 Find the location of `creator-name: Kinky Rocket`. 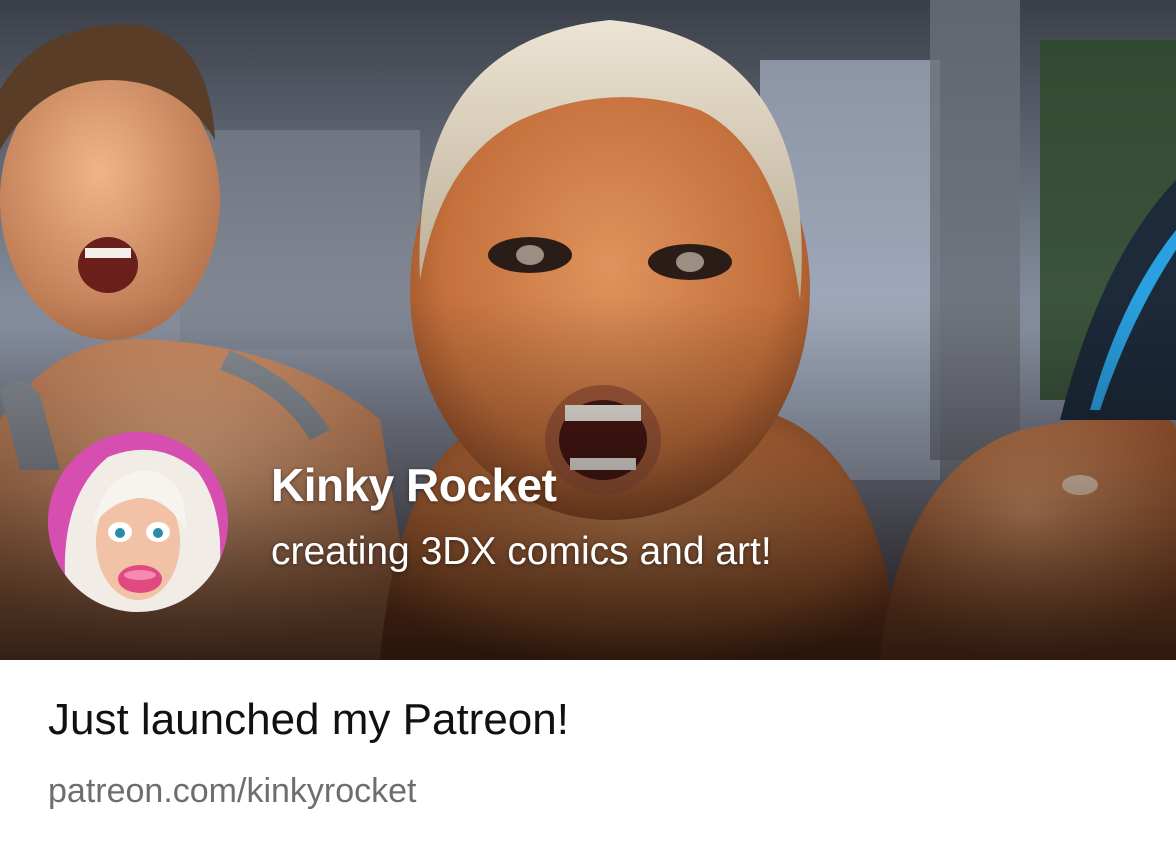

creator-name: Kinky Rocket is located at coordinates (414, 485).